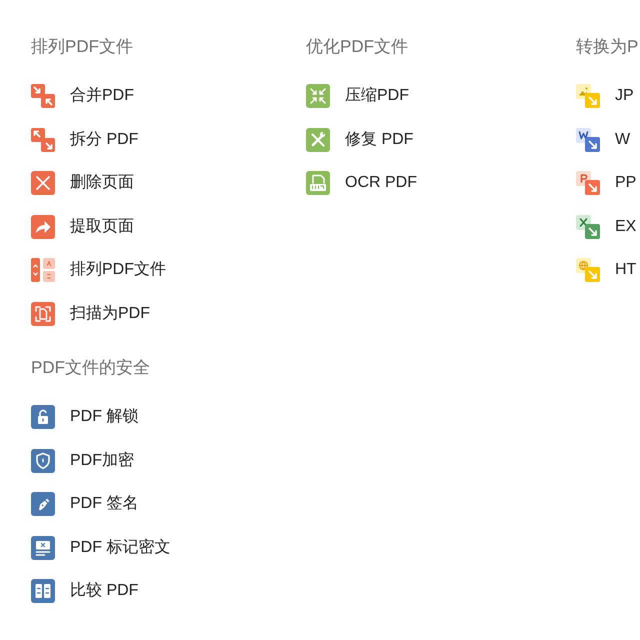 This screenshot has width=640, height=640. What do you see at coordinates (625, 183) in the screenshot?
I see `menu-link: PP` at bounding box center [625, 183].